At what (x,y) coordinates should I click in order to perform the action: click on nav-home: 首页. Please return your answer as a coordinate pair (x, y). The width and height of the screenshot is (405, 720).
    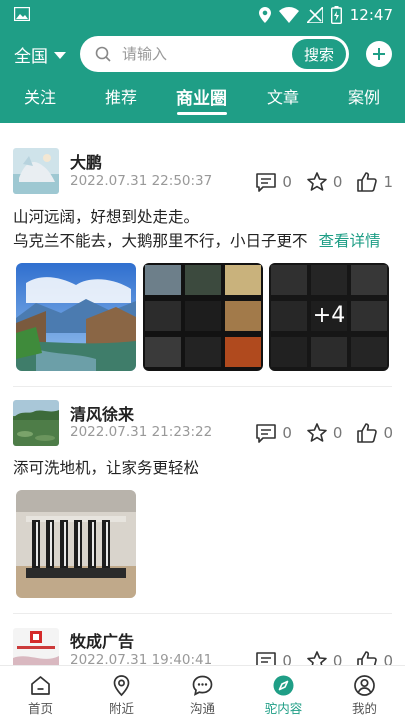
    Looking at the image, I should click on (40, 693).